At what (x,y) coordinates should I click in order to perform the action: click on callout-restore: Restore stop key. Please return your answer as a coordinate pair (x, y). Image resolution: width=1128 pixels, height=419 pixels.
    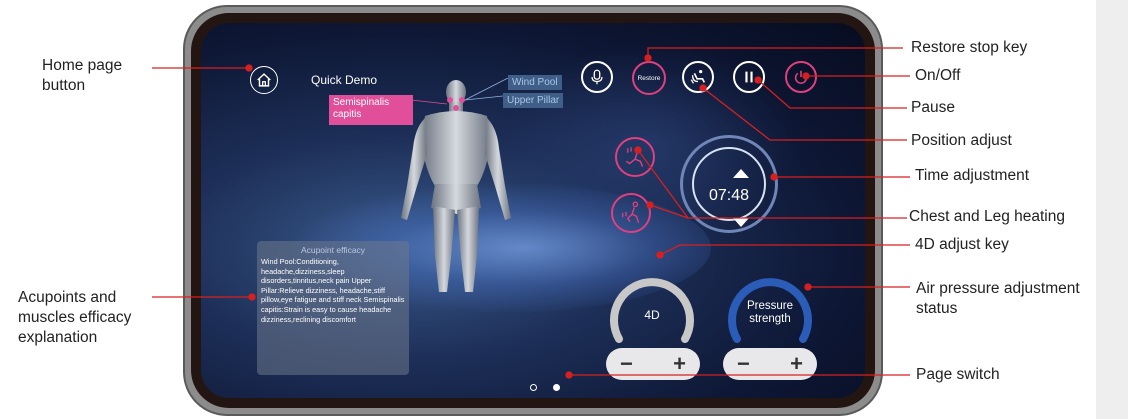
    Looking at the image, I should click on (969, 47).